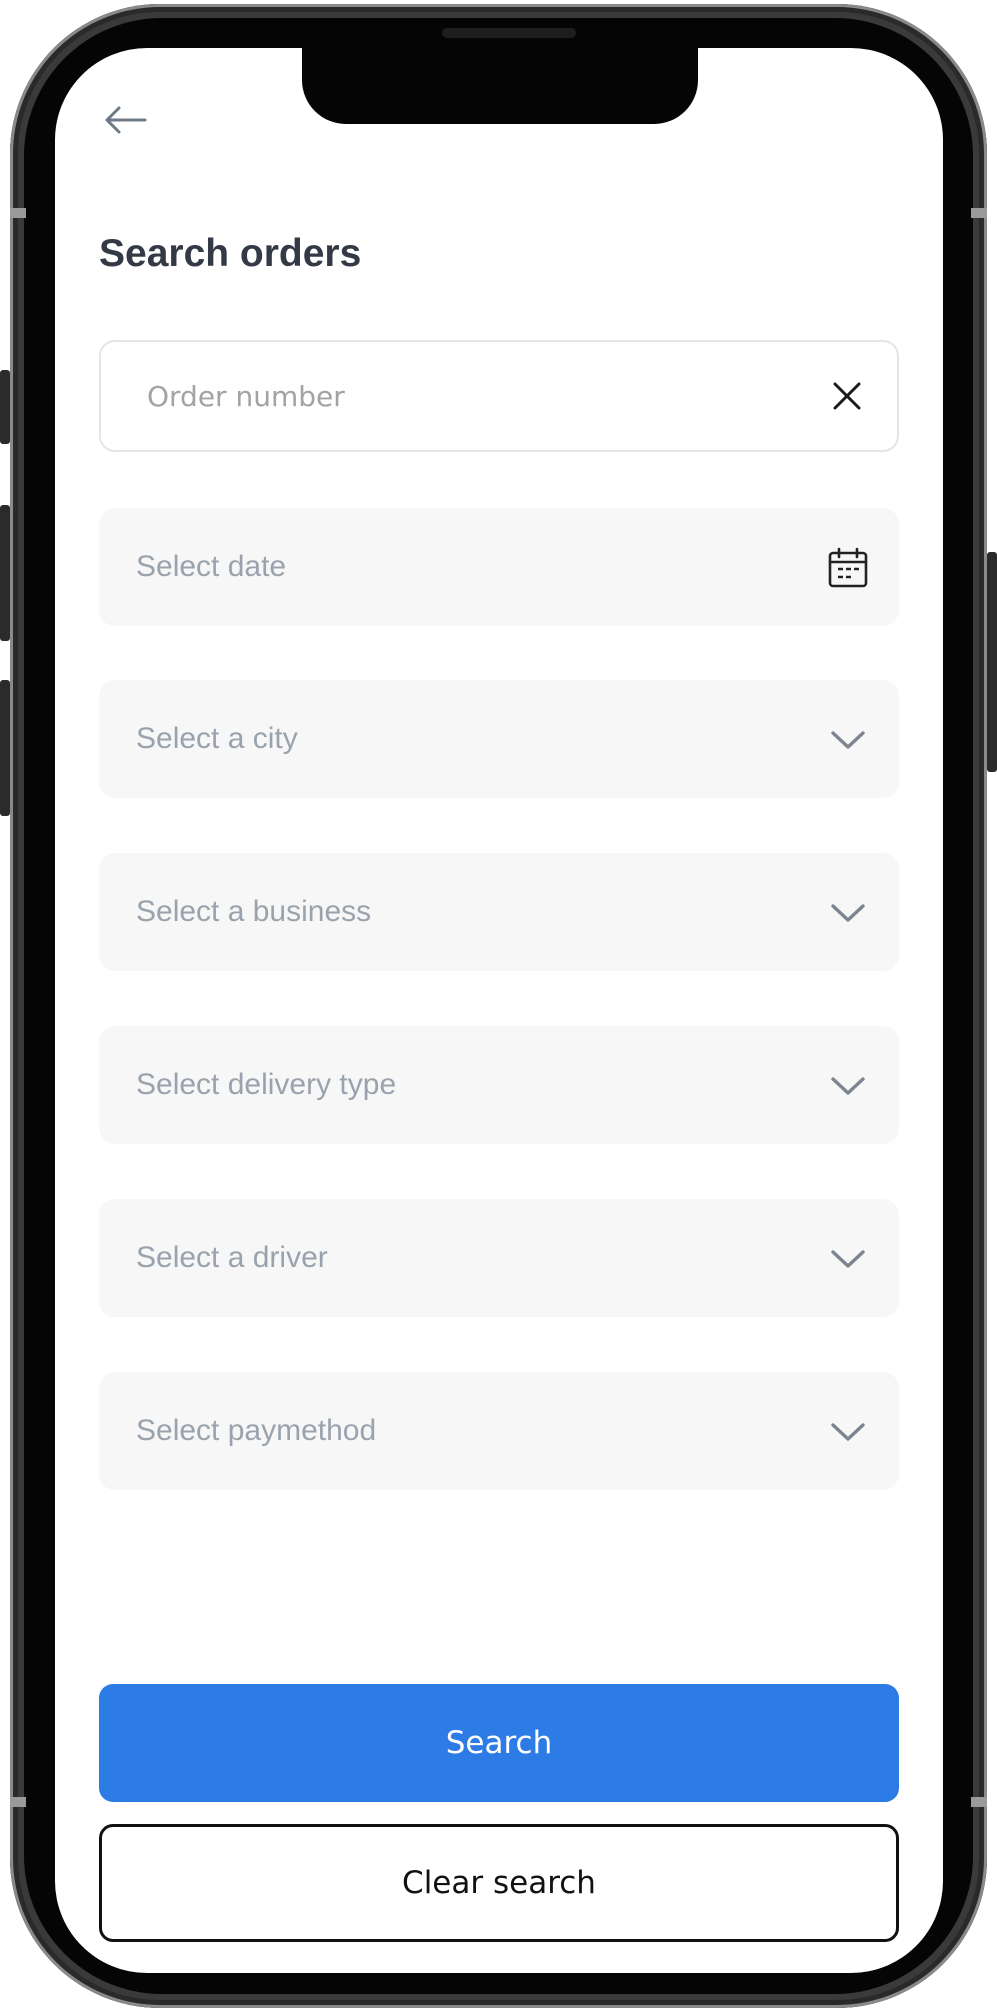  I want to click on order-number-field, so click(499, 396).